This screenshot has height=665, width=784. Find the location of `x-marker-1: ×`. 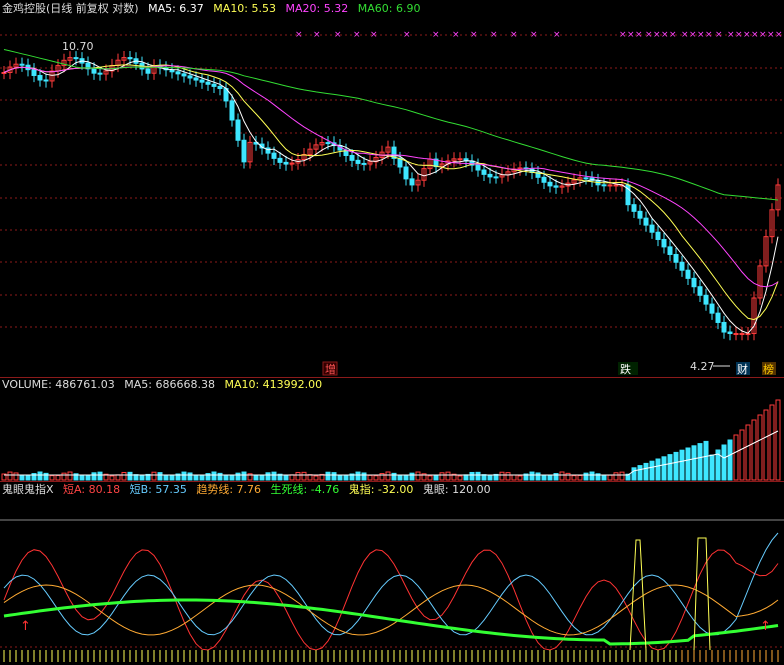

x-marker-1: × is located at coordinates (317, 35).